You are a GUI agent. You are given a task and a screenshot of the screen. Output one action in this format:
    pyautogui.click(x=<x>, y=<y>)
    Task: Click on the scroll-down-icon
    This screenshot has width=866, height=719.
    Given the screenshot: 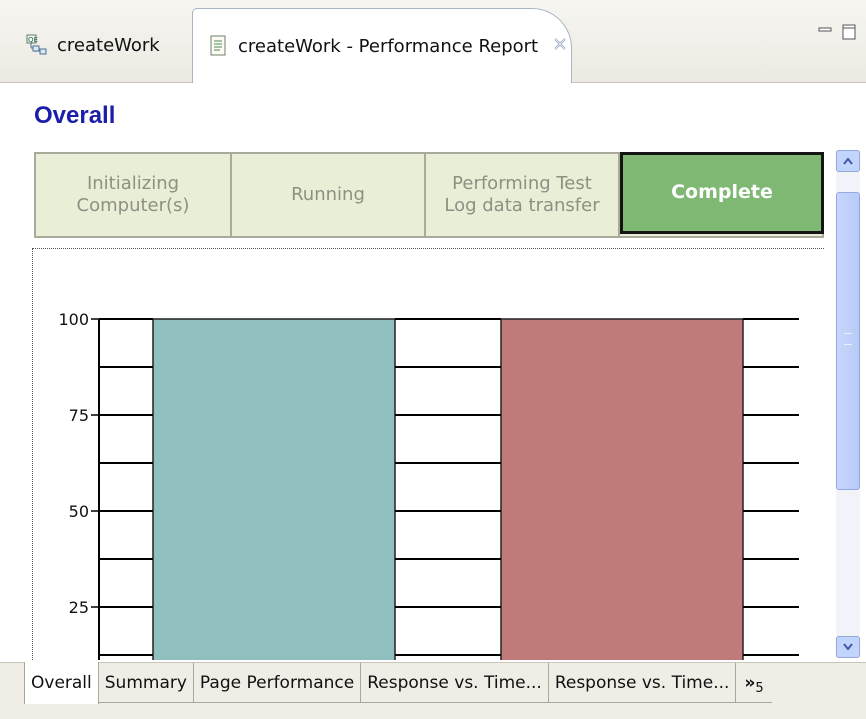 What is the action you would take?
    pyautogui.click(x=848, y=647)
    